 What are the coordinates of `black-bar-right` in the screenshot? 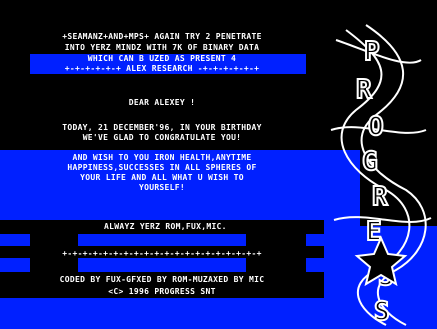 It's located at (276, 240).